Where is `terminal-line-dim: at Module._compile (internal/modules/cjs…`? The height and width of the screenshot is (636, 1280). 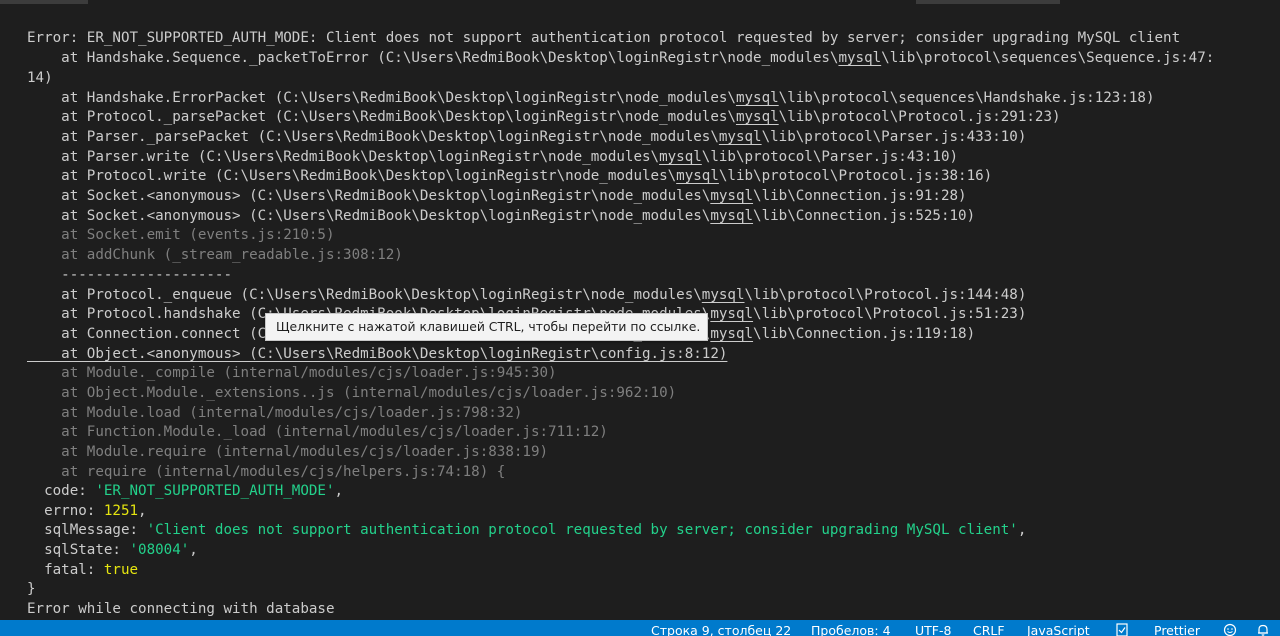 terminal-line-dim: at Module._compile (internal/modules/cjs… is located at coordinates (292, 373).